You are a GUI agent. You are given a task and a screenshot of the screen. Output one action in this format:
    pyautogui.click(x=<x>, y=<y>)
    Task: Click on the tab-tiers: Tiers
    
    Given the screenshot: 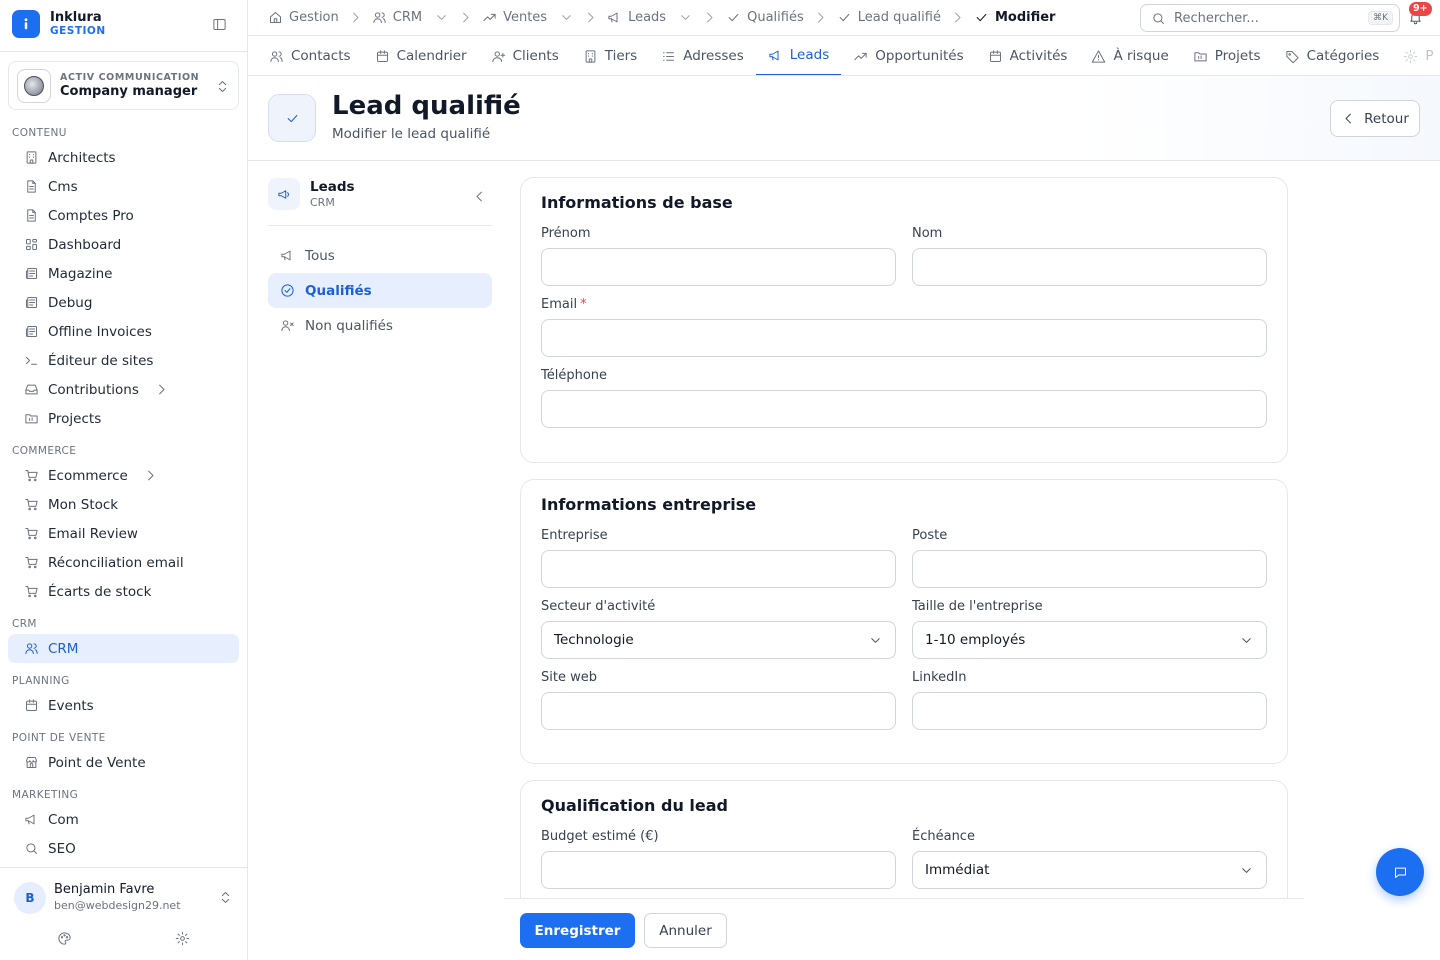 What is the action you would take?
    pyautogui.click(x=610, y=55)
    